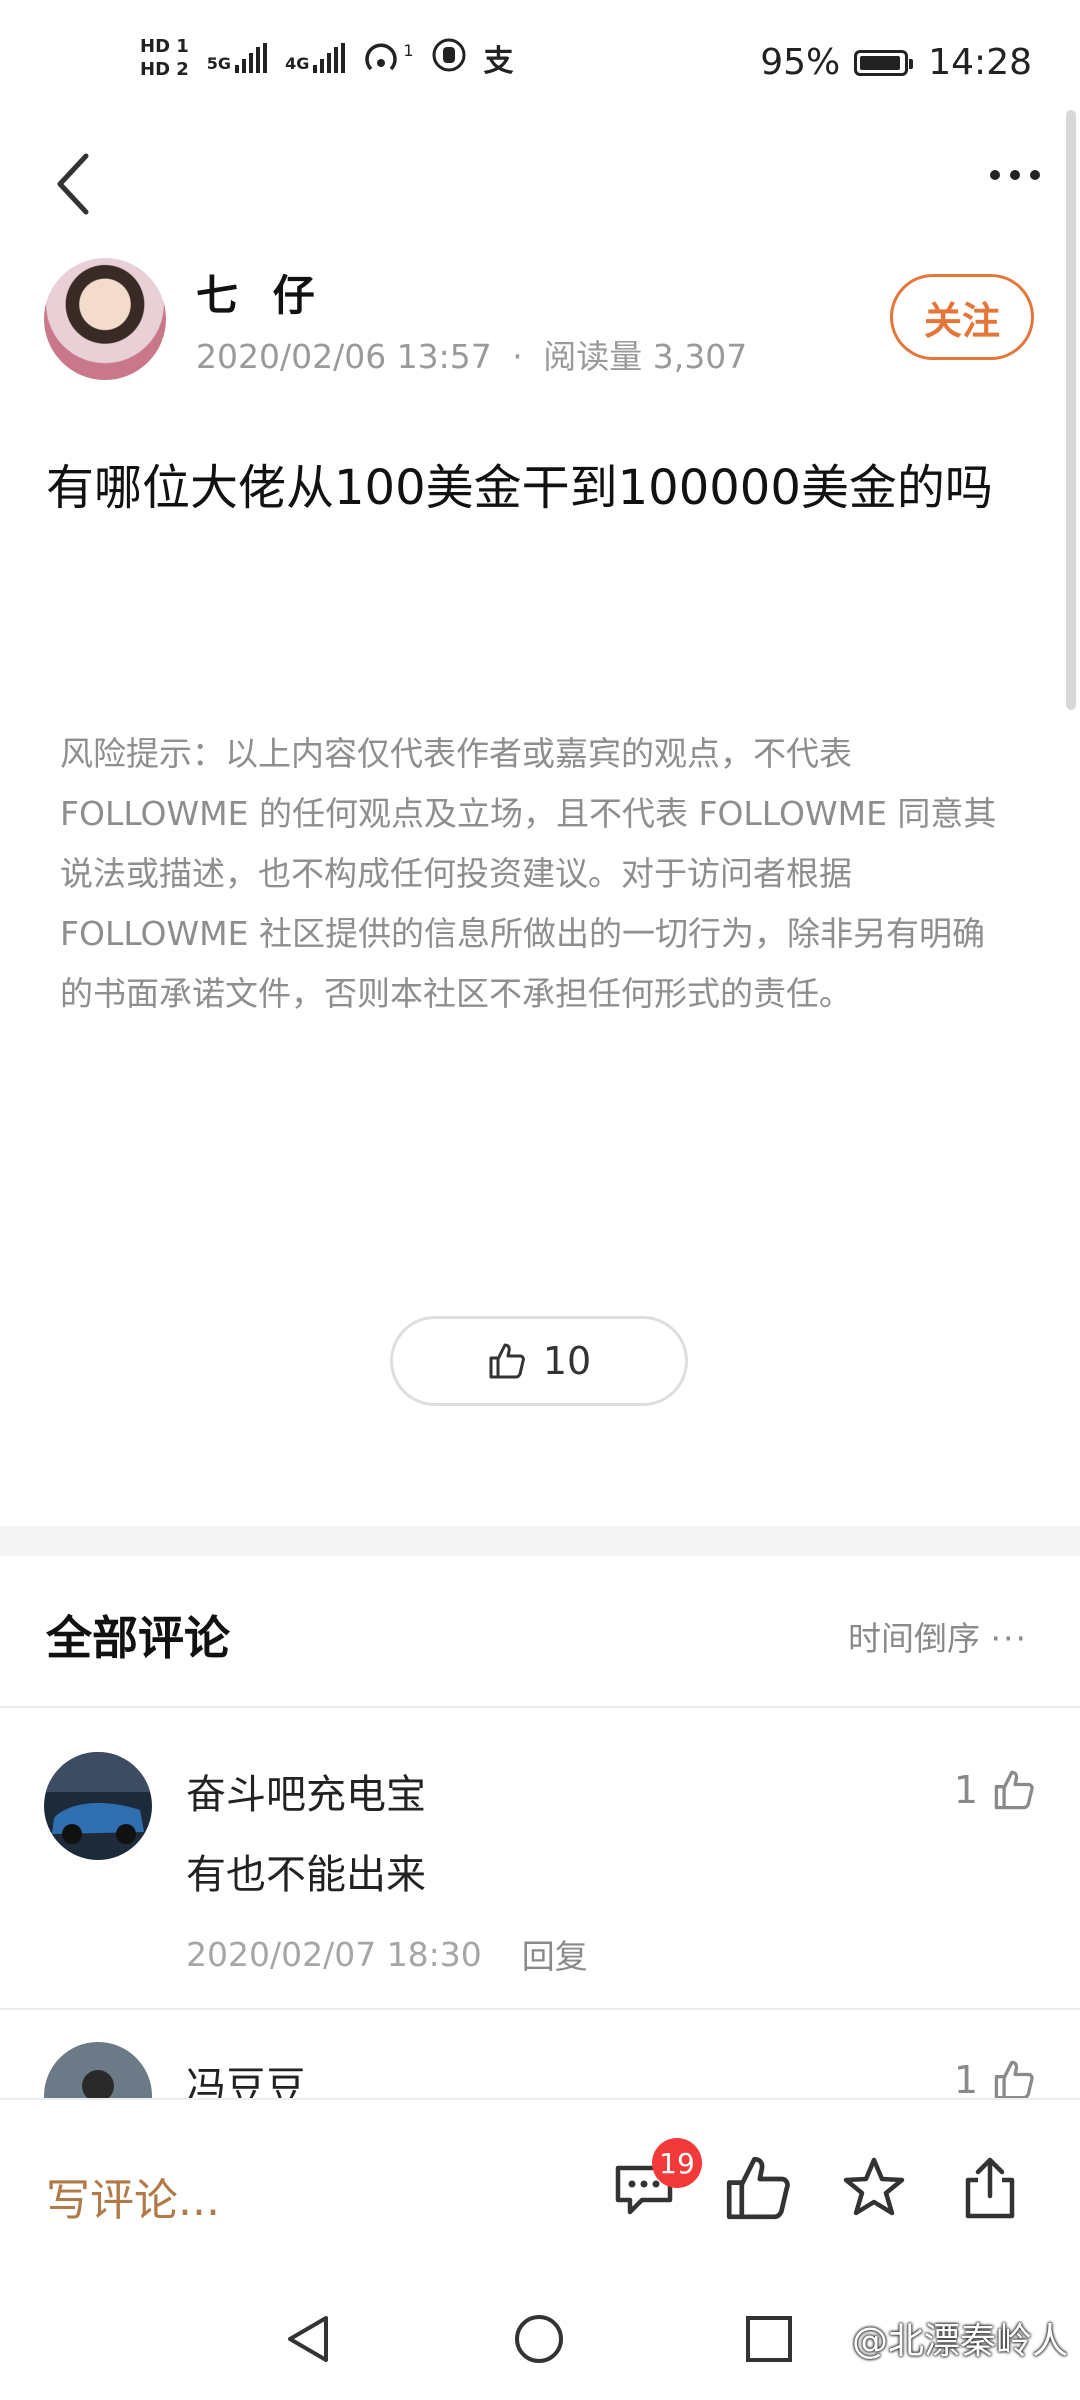 The height and width of the screenshot is (2400, 1080). Describe the element at coordinates (555, 1954) in the screenshot. I see `reply-button: 回复` at that location.